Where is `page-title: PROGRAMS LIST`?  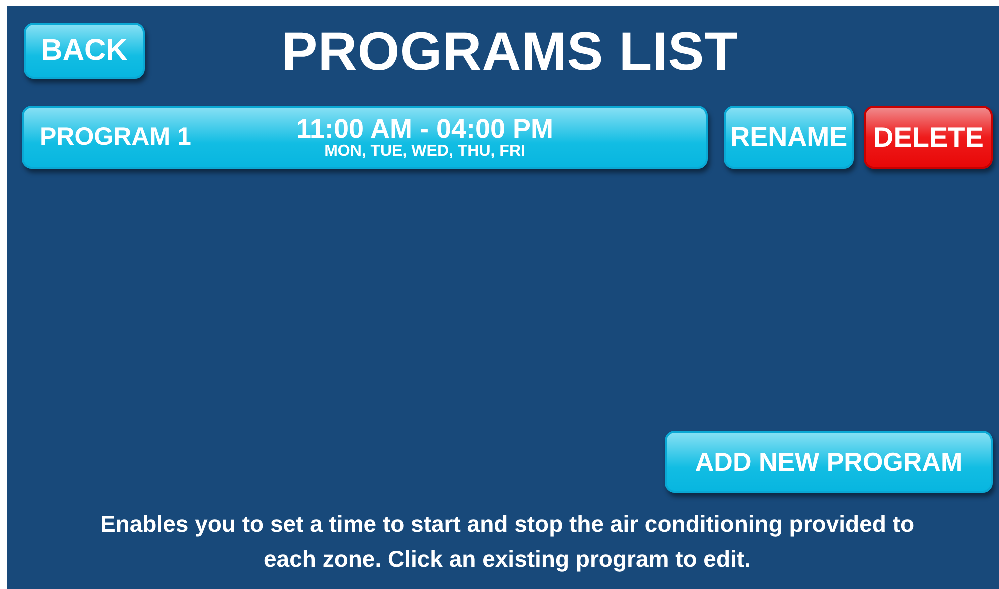
page-title: PROGRAMS LIST is located at coordinates (510, 52).